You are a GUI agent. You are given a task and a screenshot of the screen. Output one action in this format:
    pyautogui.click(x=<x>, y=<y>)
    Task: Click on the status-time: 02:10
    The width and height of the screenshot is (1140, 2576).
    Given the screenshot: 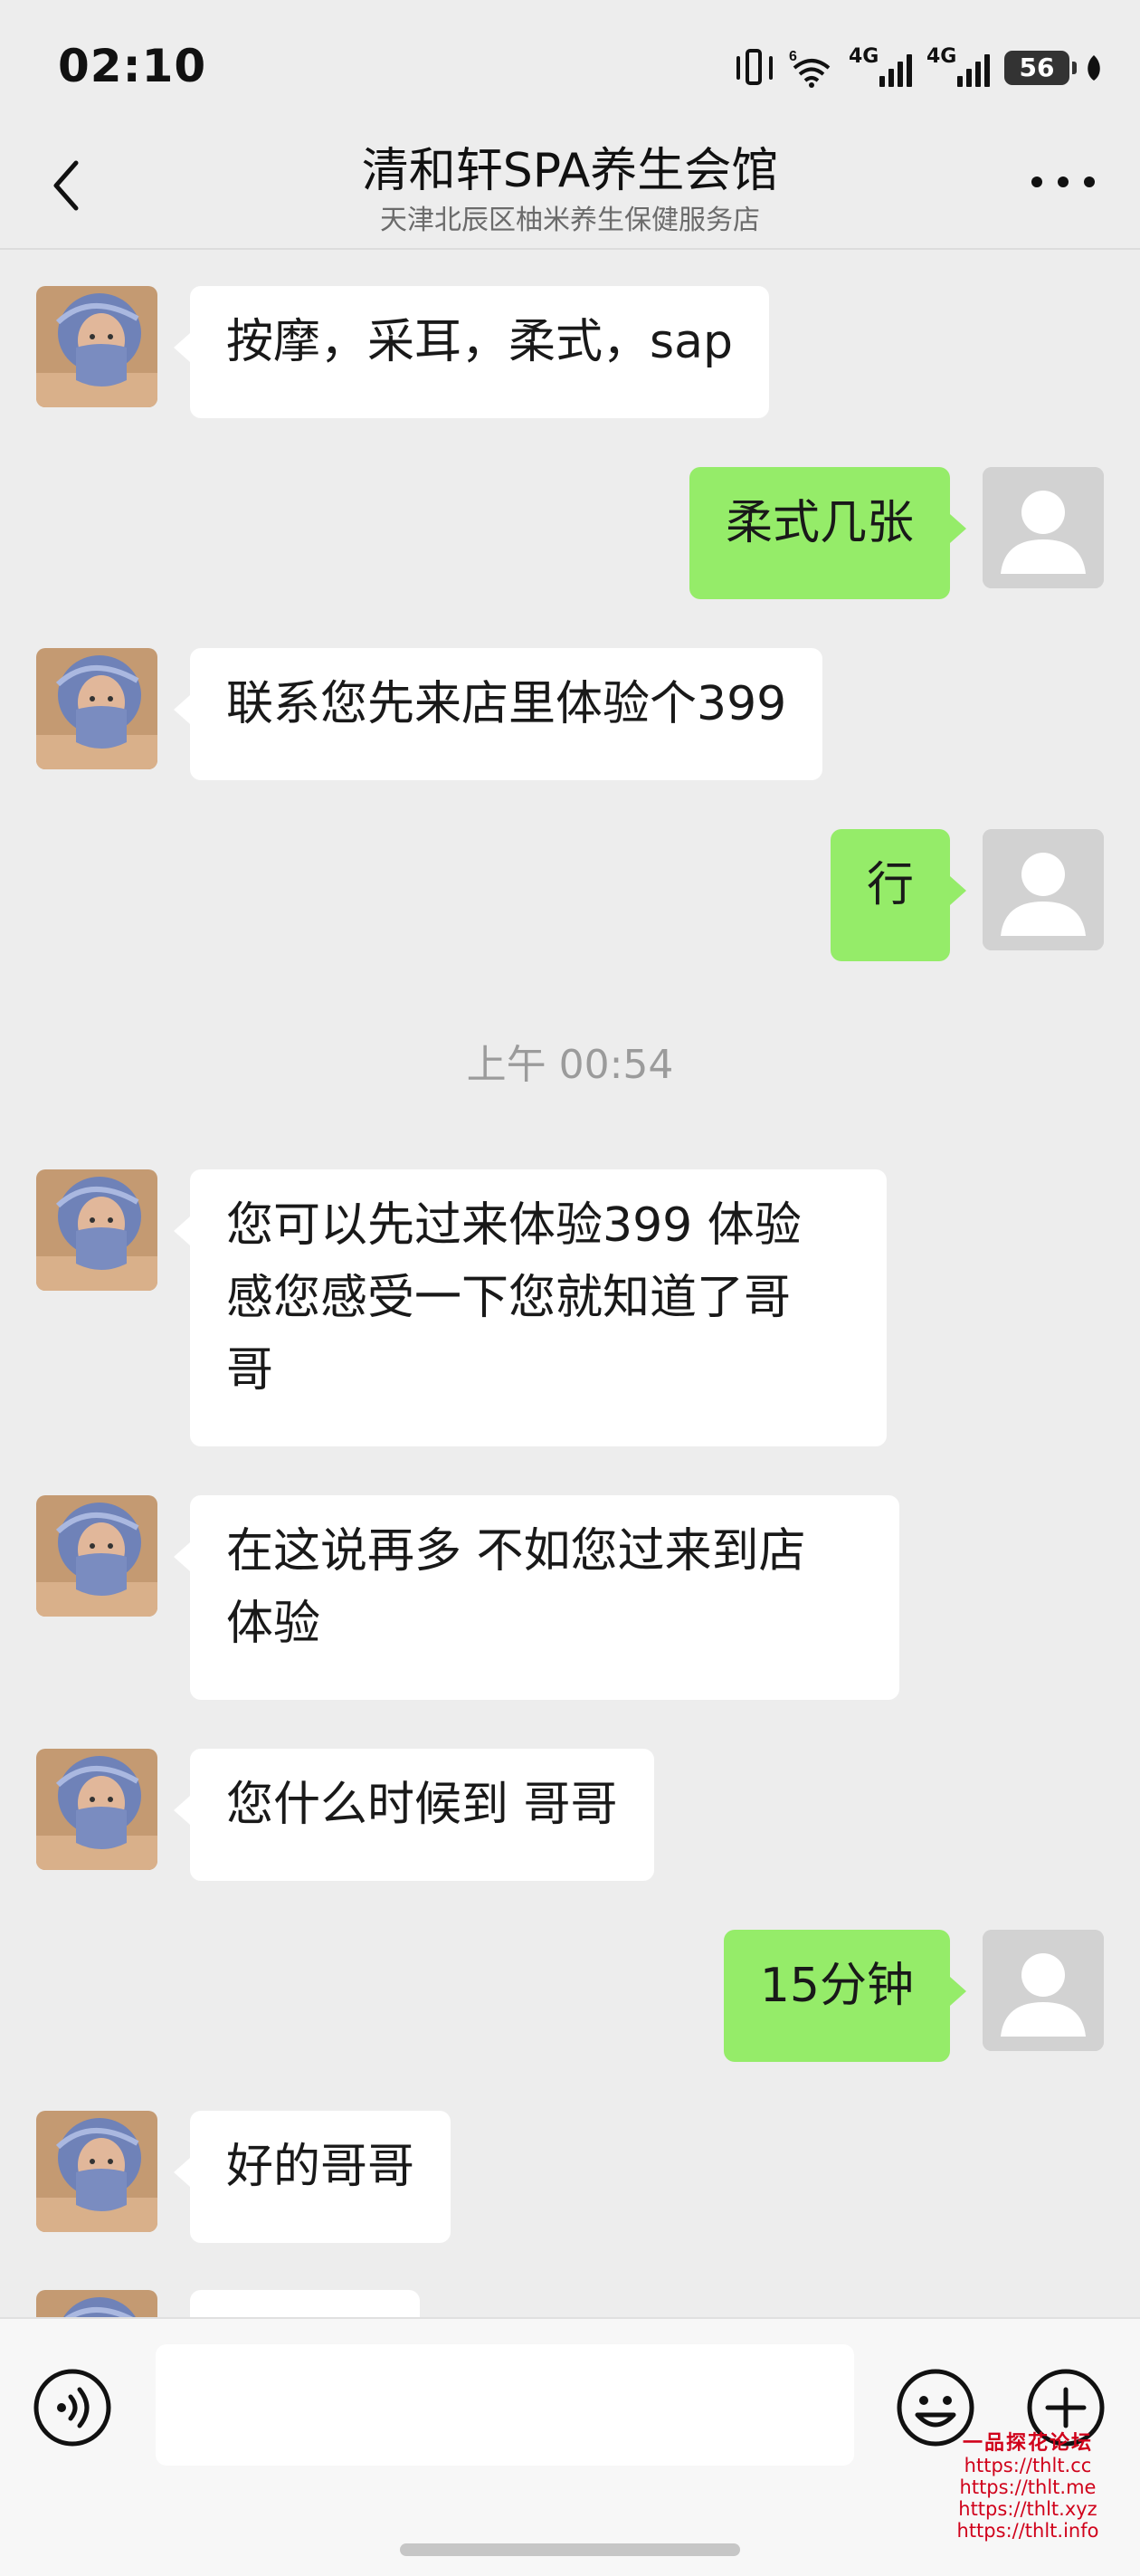 What is the action you would take?
    pyautogui.click(x=133, y=66)
    